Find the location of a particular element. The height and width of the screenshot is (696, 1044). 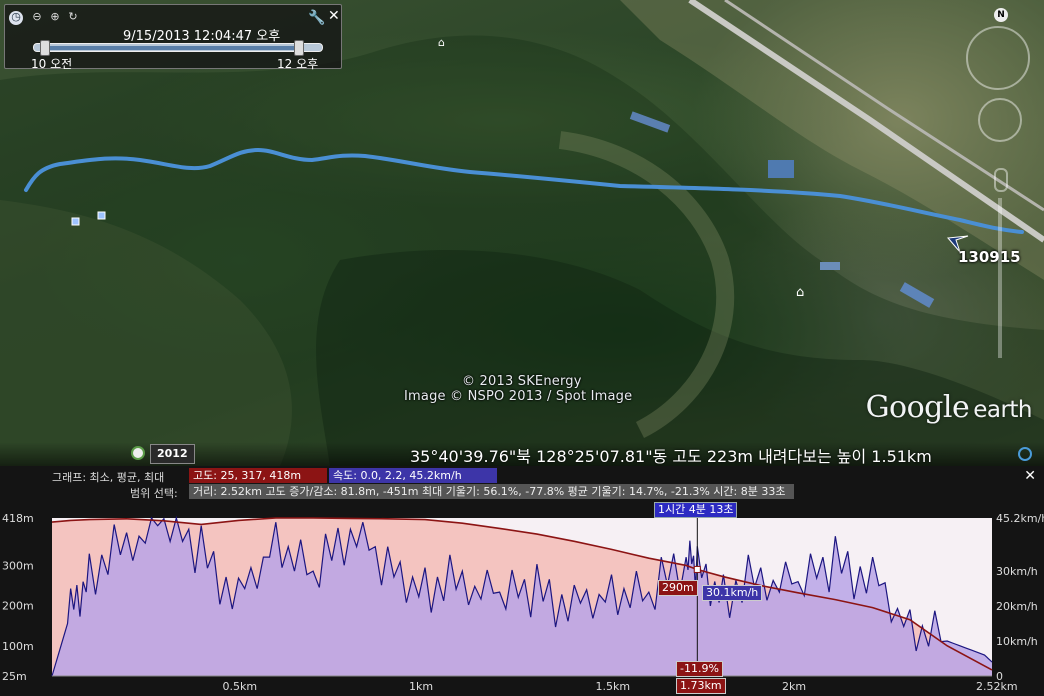

time-slider-end-handle is located at coordinates (299, 48).